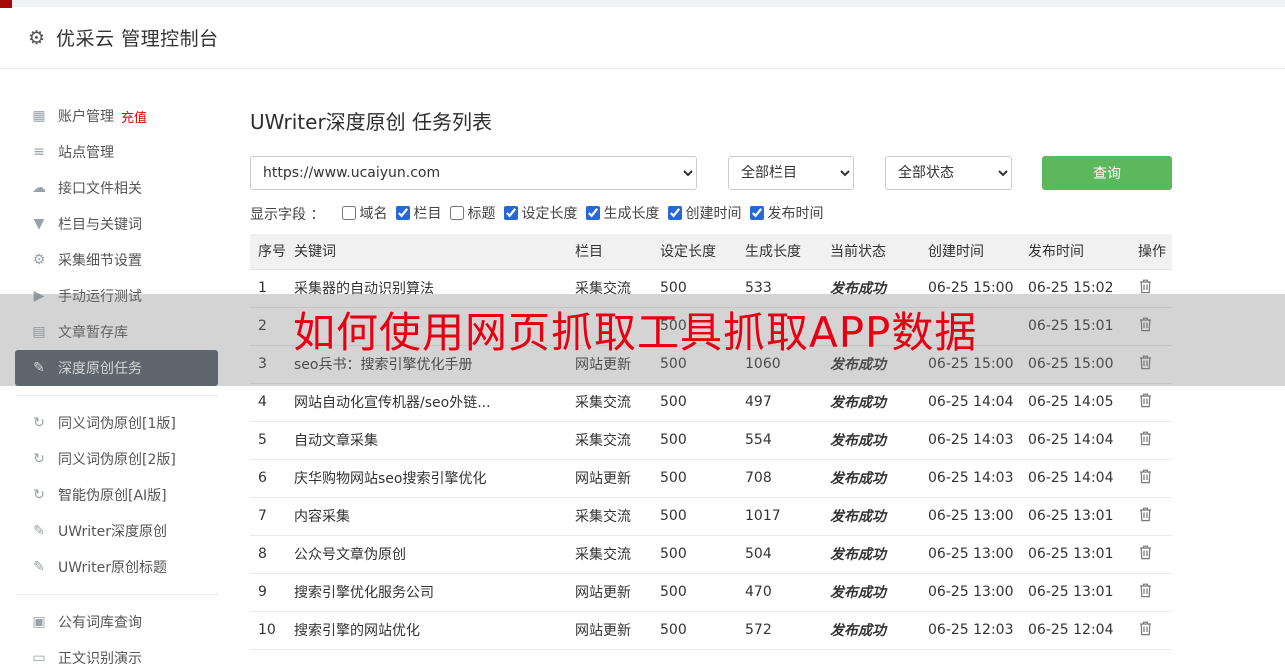  Describe the element at coordinates (426, 252) in the screenshot. I see `column-header: 关键词` at that location.